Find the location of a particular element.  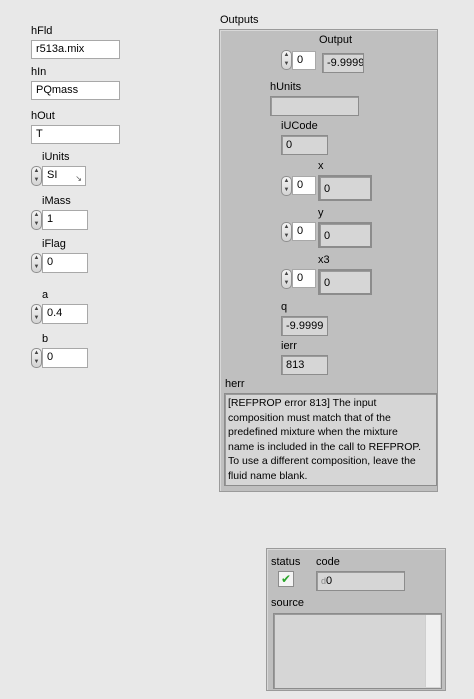

herr-line: predefined mixture when the mixture is located at coordinates (313, 432).